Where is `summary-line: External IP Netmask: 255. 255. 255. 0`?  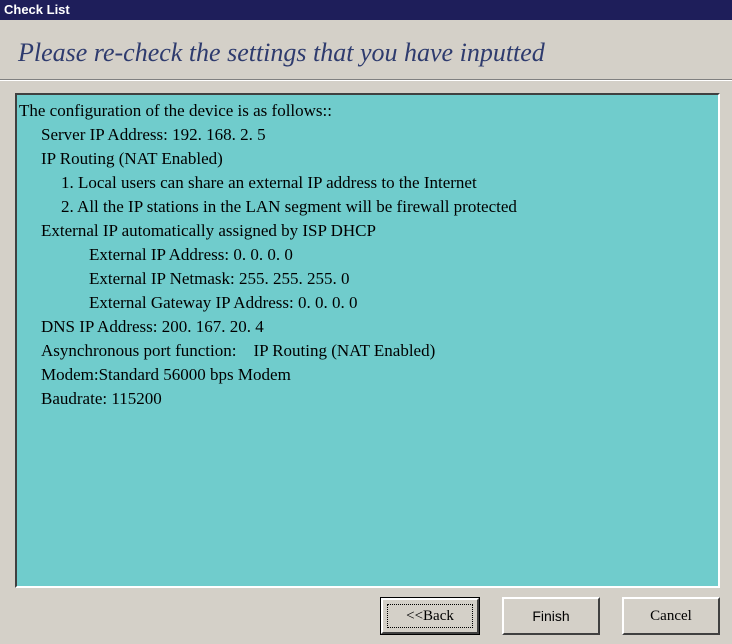 summary-line: External IP Netmask: 255. 255. 255. 0 is located at coordinates (219, 278).